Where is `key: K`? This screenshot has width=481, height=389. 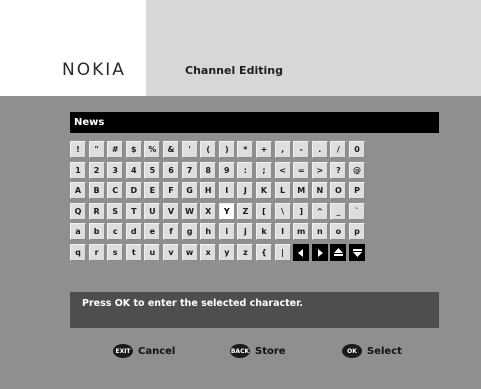 key: K is located at coordinates (264, 191).